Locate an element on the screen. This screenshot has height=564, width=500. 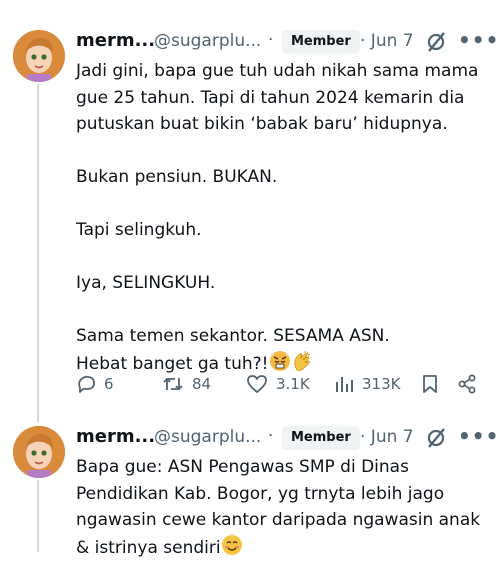
views-icon is located at coordinates (344, 384).